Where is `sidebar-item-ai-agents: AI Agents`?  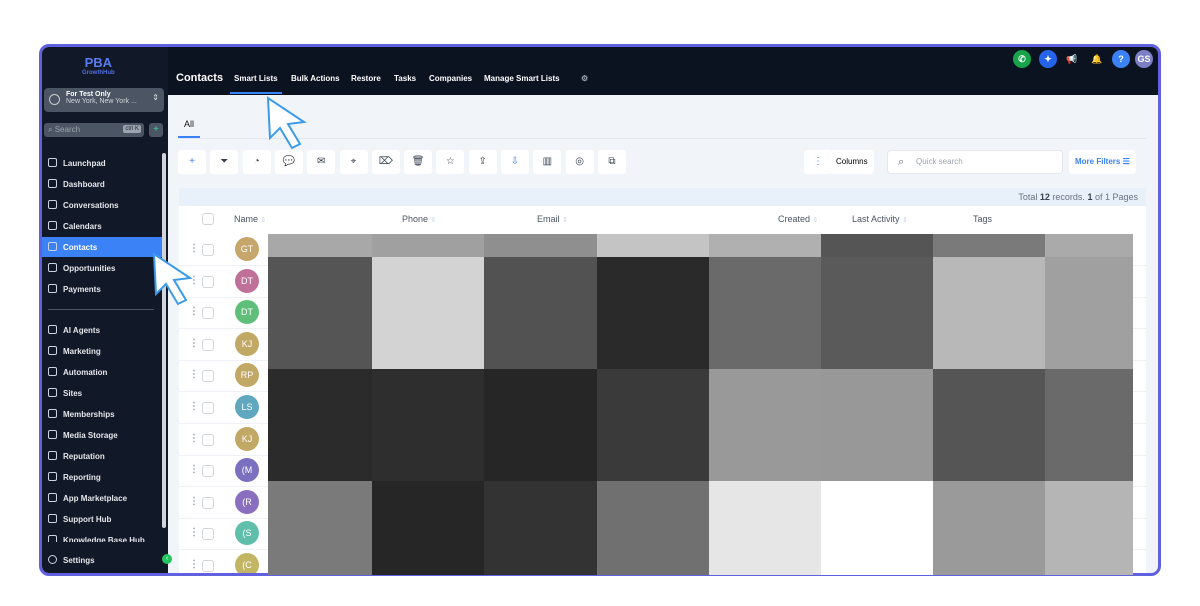 sidebar-item-ai-agents: AI Agents is located at coordinates (105, 330).